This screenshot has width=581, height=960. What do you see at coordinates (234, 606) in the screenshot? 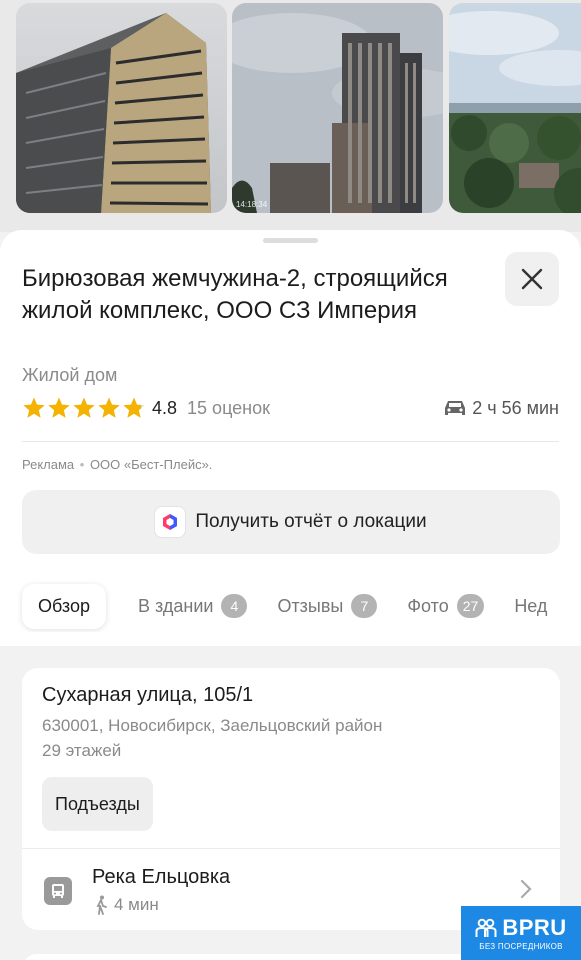
I see `tab-count-badge: 4` at bounding box center [234, 606].